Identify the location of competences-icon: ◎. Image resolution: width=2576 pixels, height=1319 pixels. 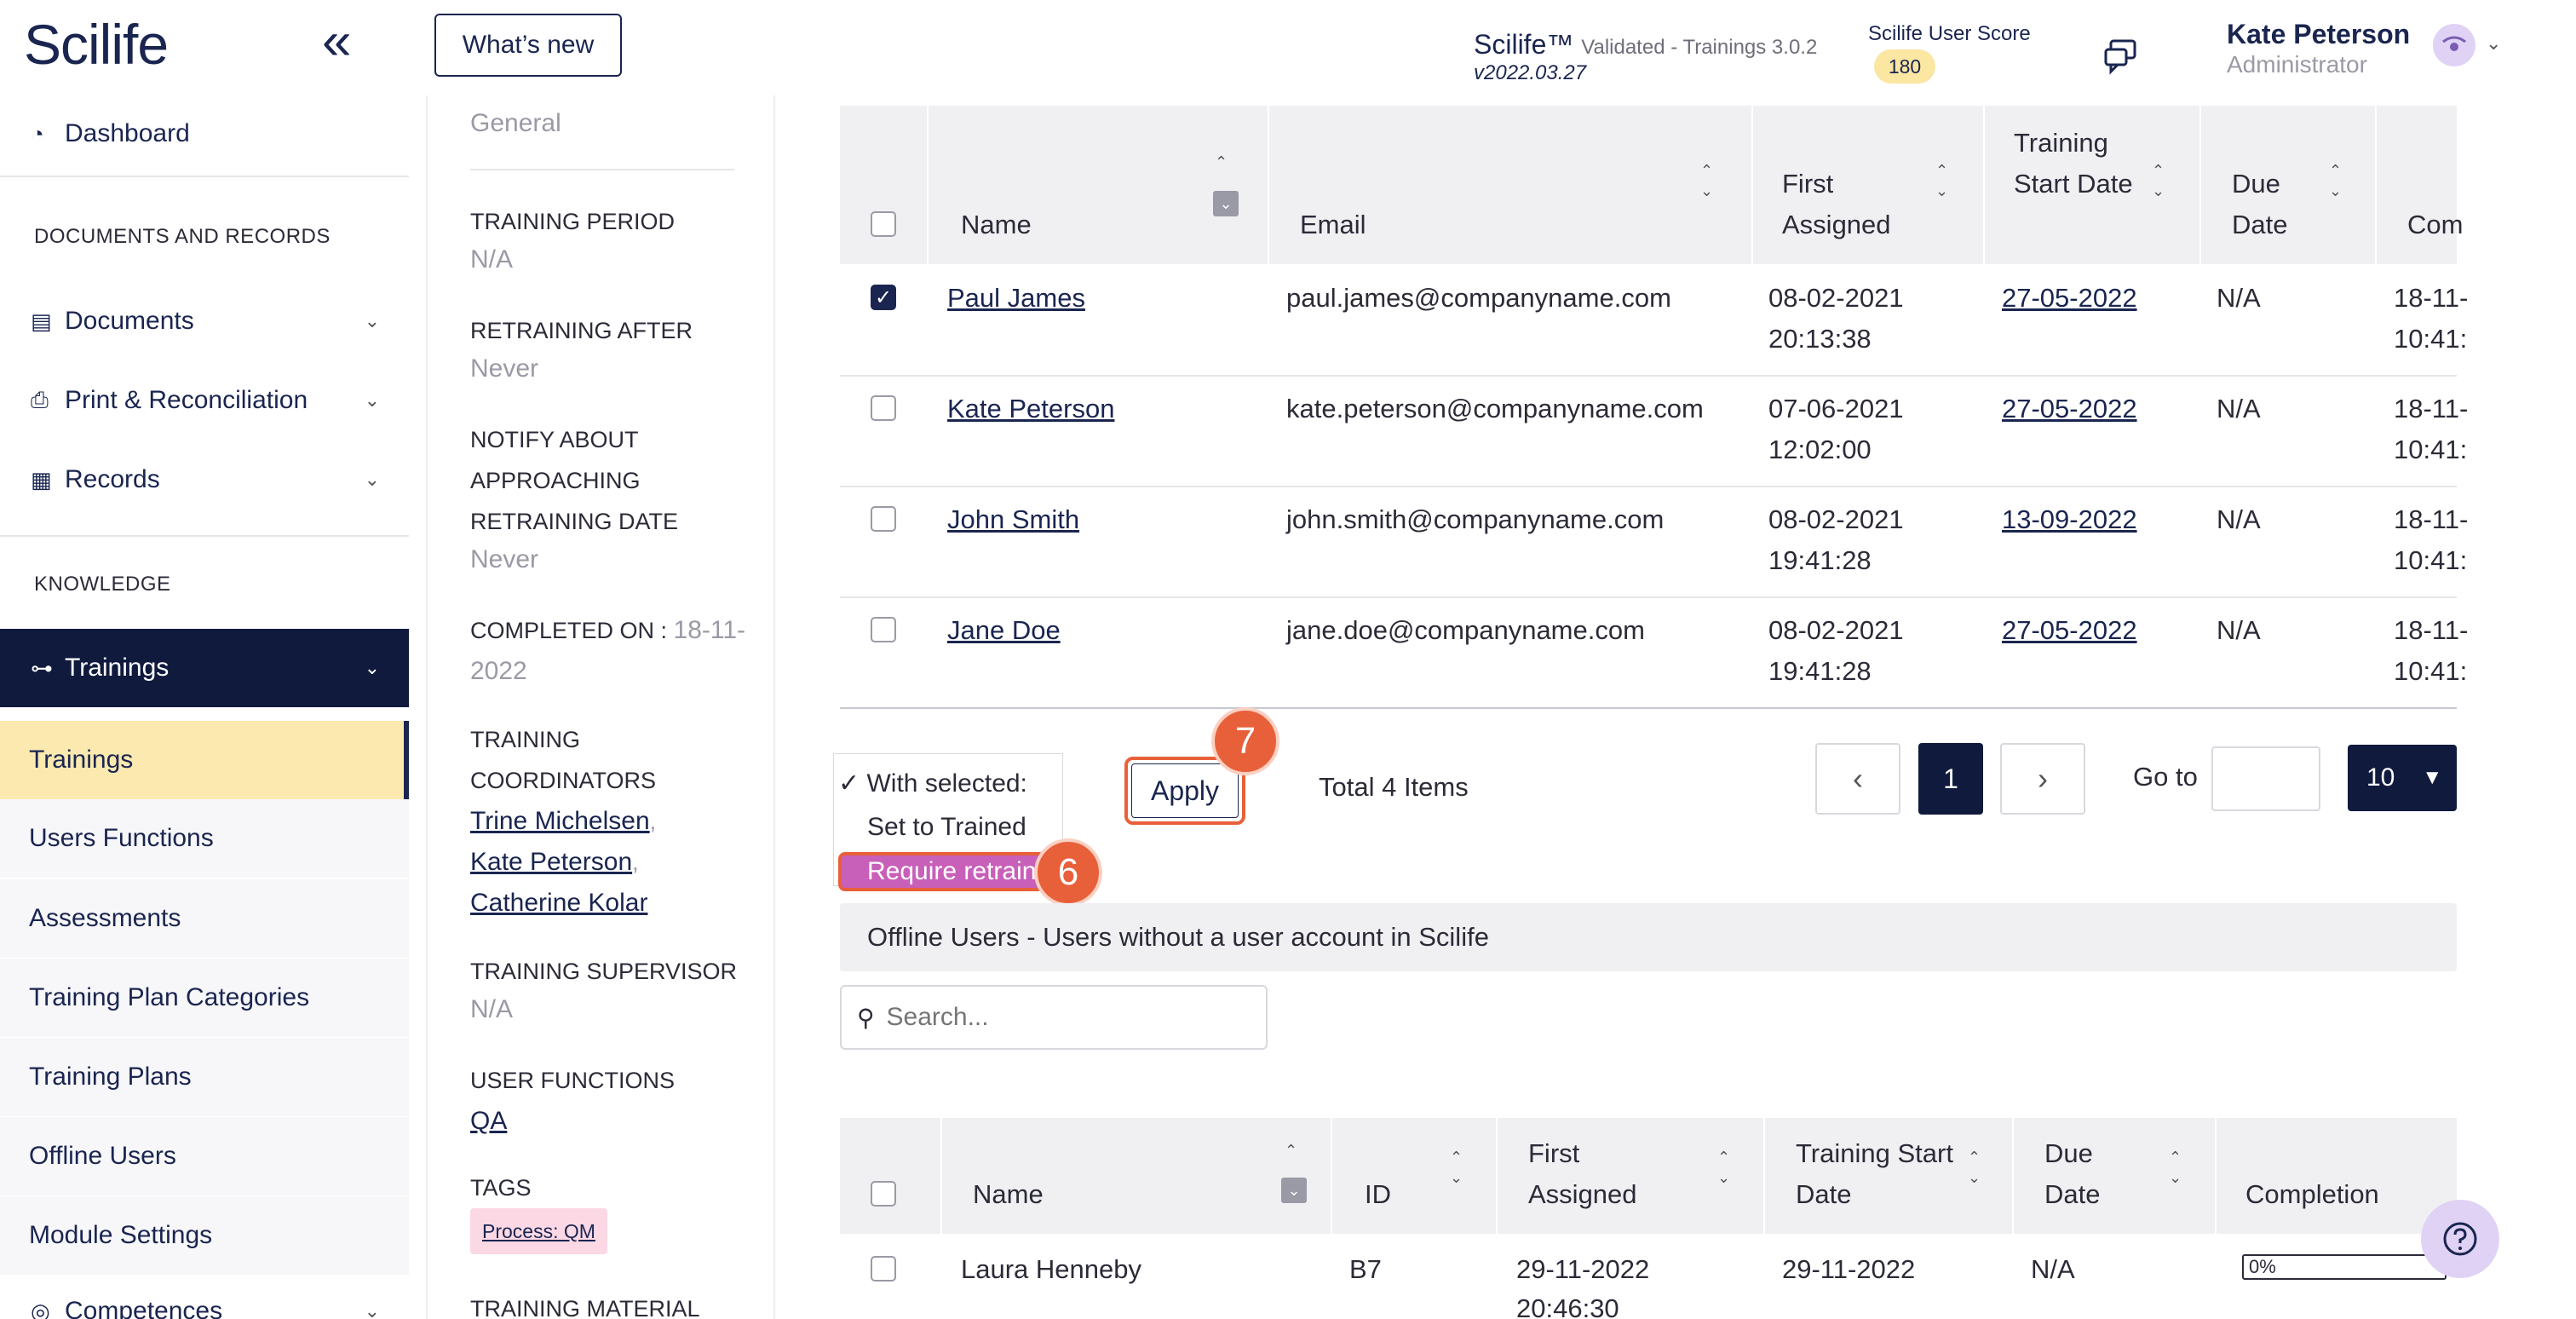
(41, 1308).